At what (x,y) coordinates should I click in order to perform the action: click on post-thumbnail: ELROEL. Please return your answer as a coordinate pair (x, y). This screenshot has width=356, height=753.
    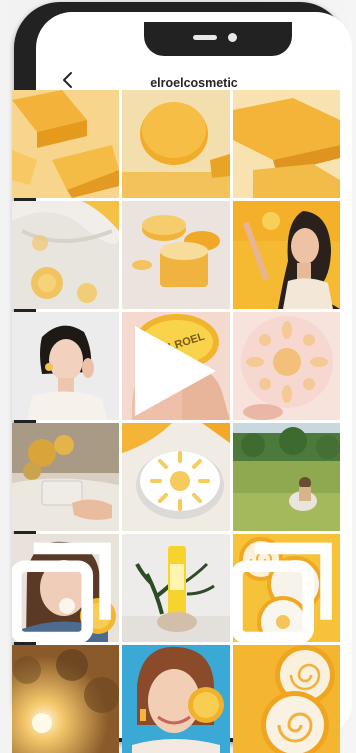
    Looking at the image, I should click on (176, 366).